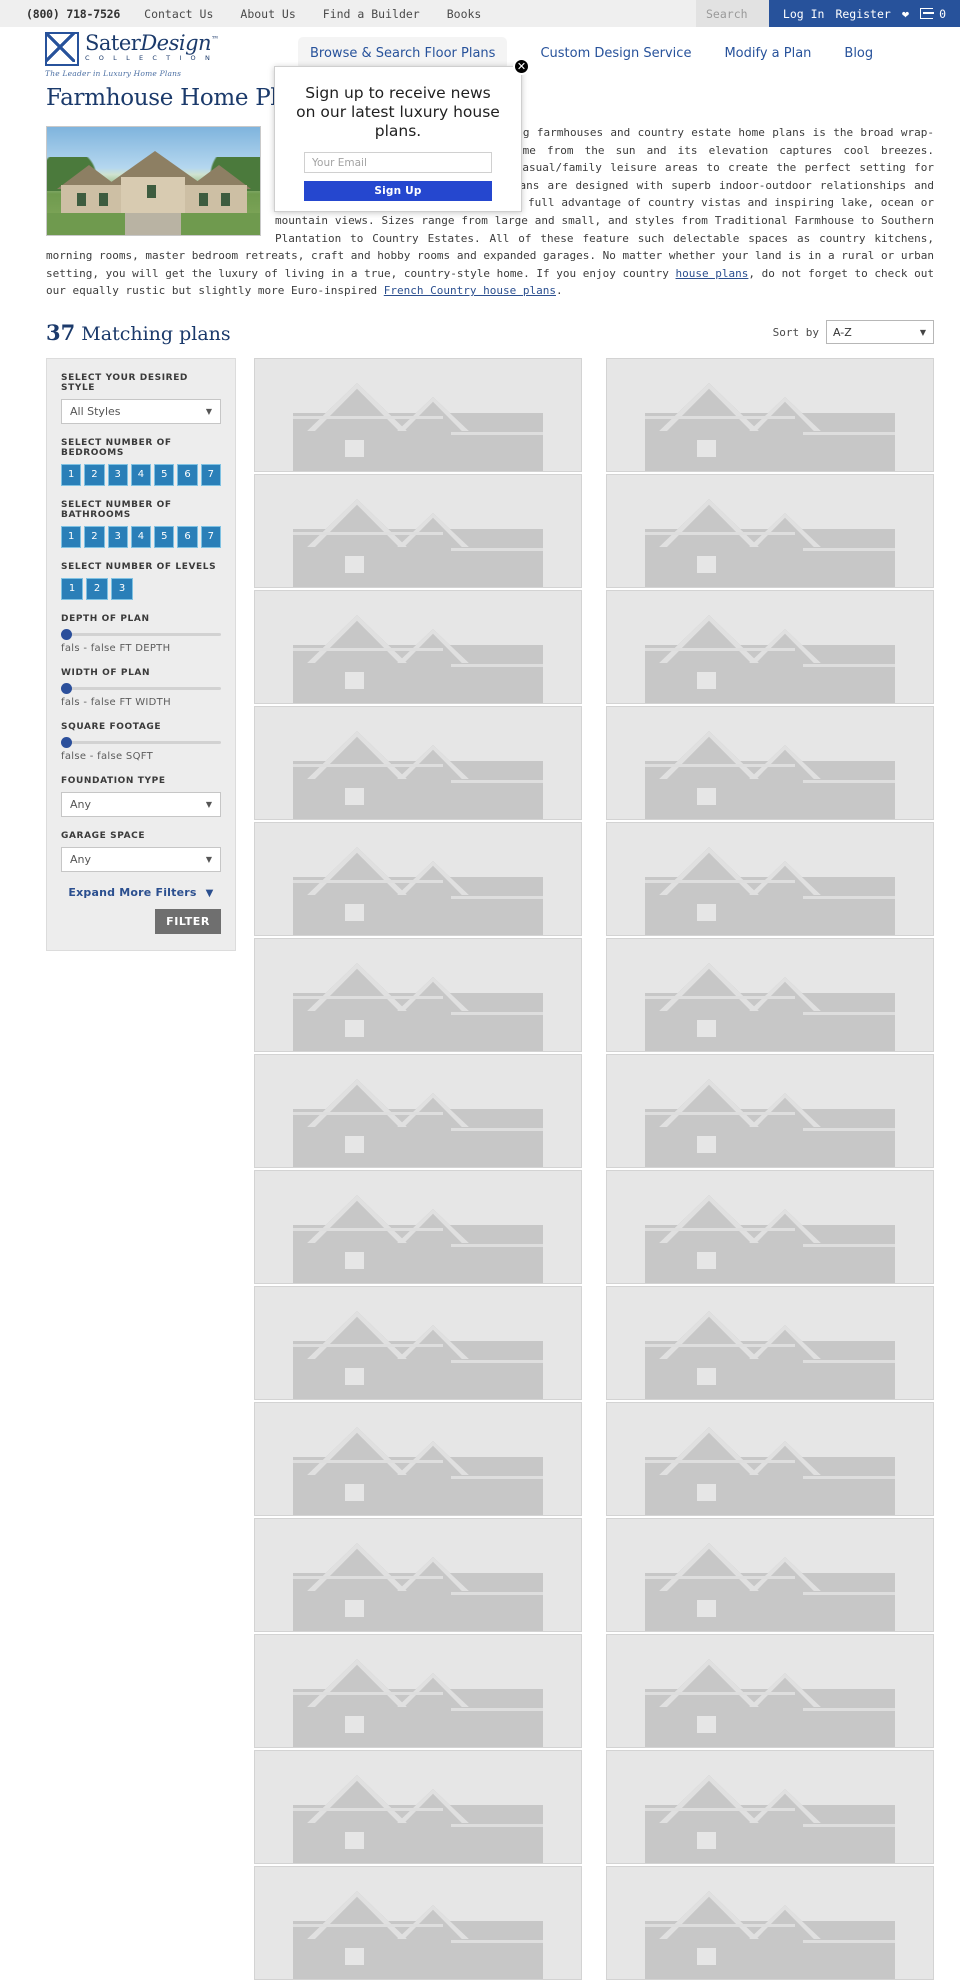 Image resolution: width=960 pixels, height=1980 pixels. What do you see at coordinates (66, 688) in the screenshot?
I see `width-slider-handle` at bounding box center [66, 688].